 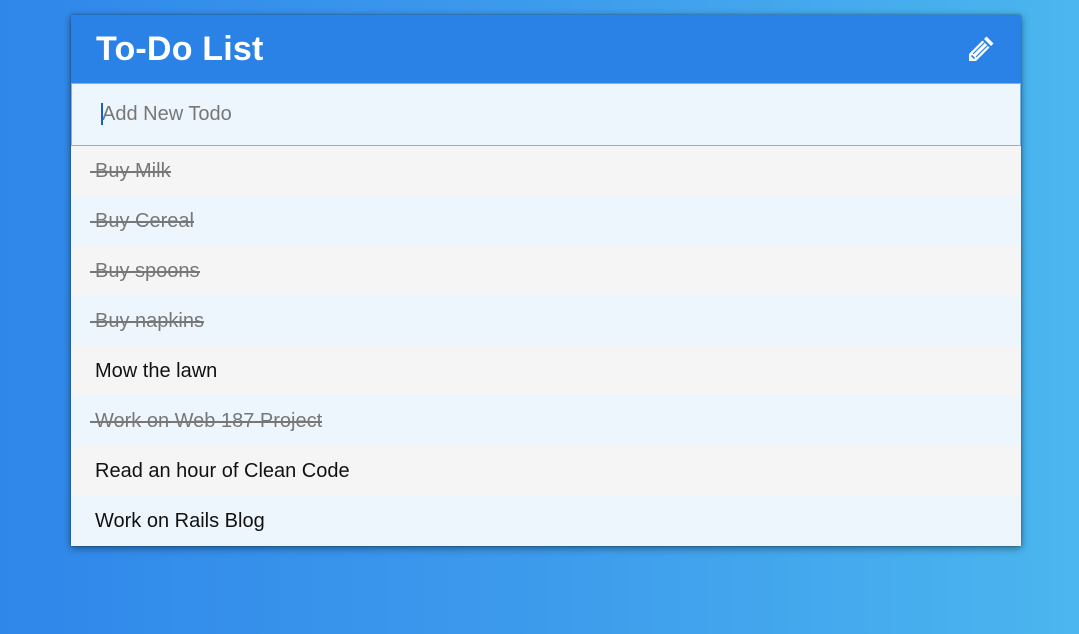 What do you see at coordinates (147, 320) in the screenshot?
I see `todo-item-label: Buy napkins` at bounding box center [147, 320].